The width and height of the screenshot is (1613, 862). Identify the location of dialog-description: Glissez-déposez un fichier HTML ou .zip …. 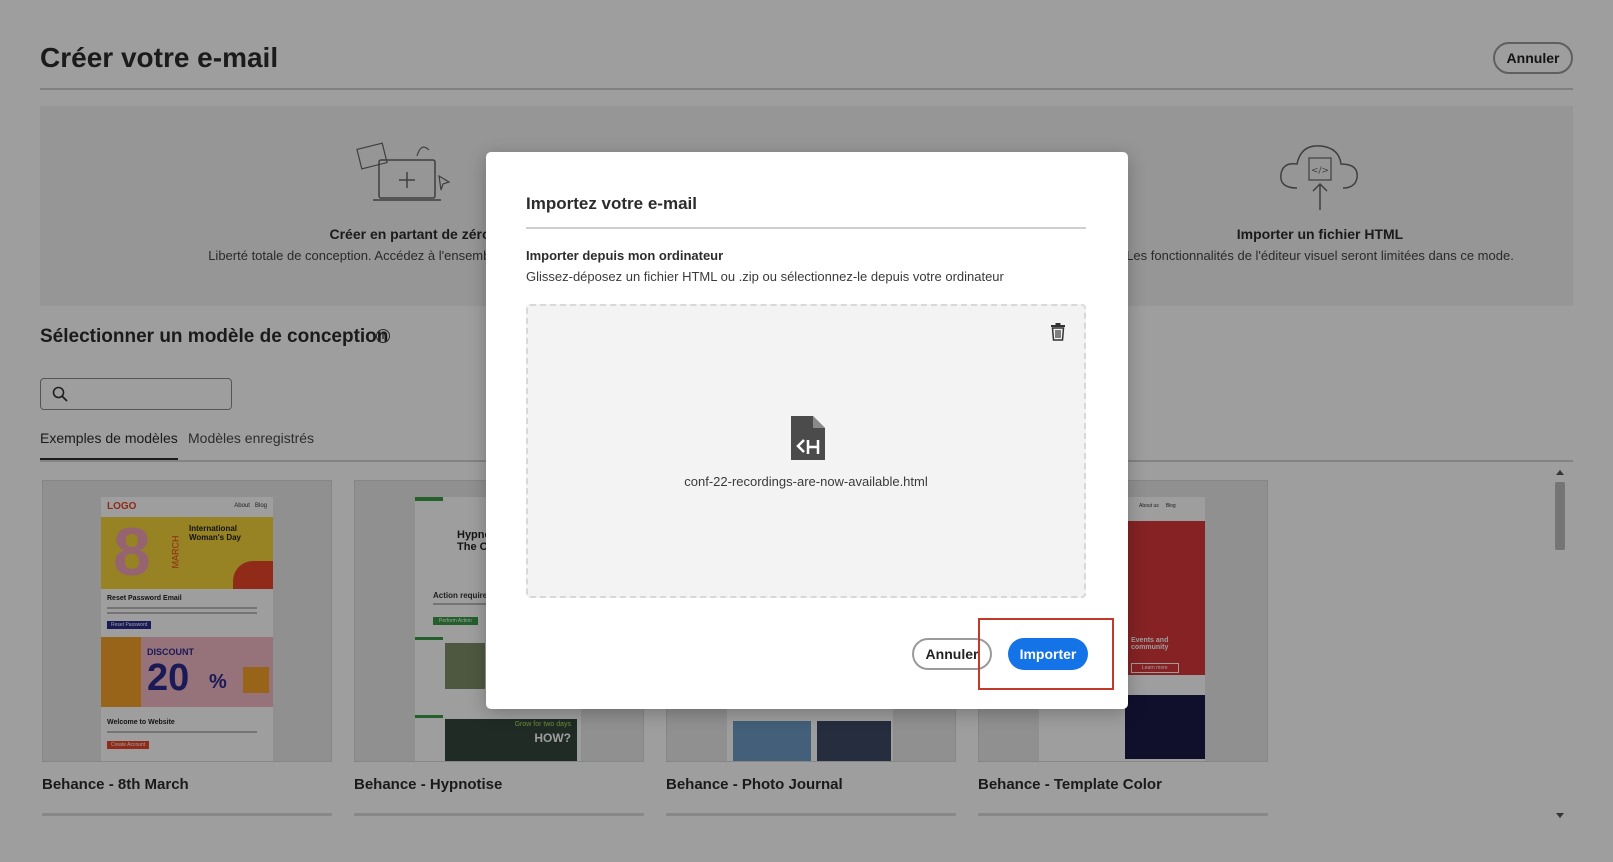
(765, 276).